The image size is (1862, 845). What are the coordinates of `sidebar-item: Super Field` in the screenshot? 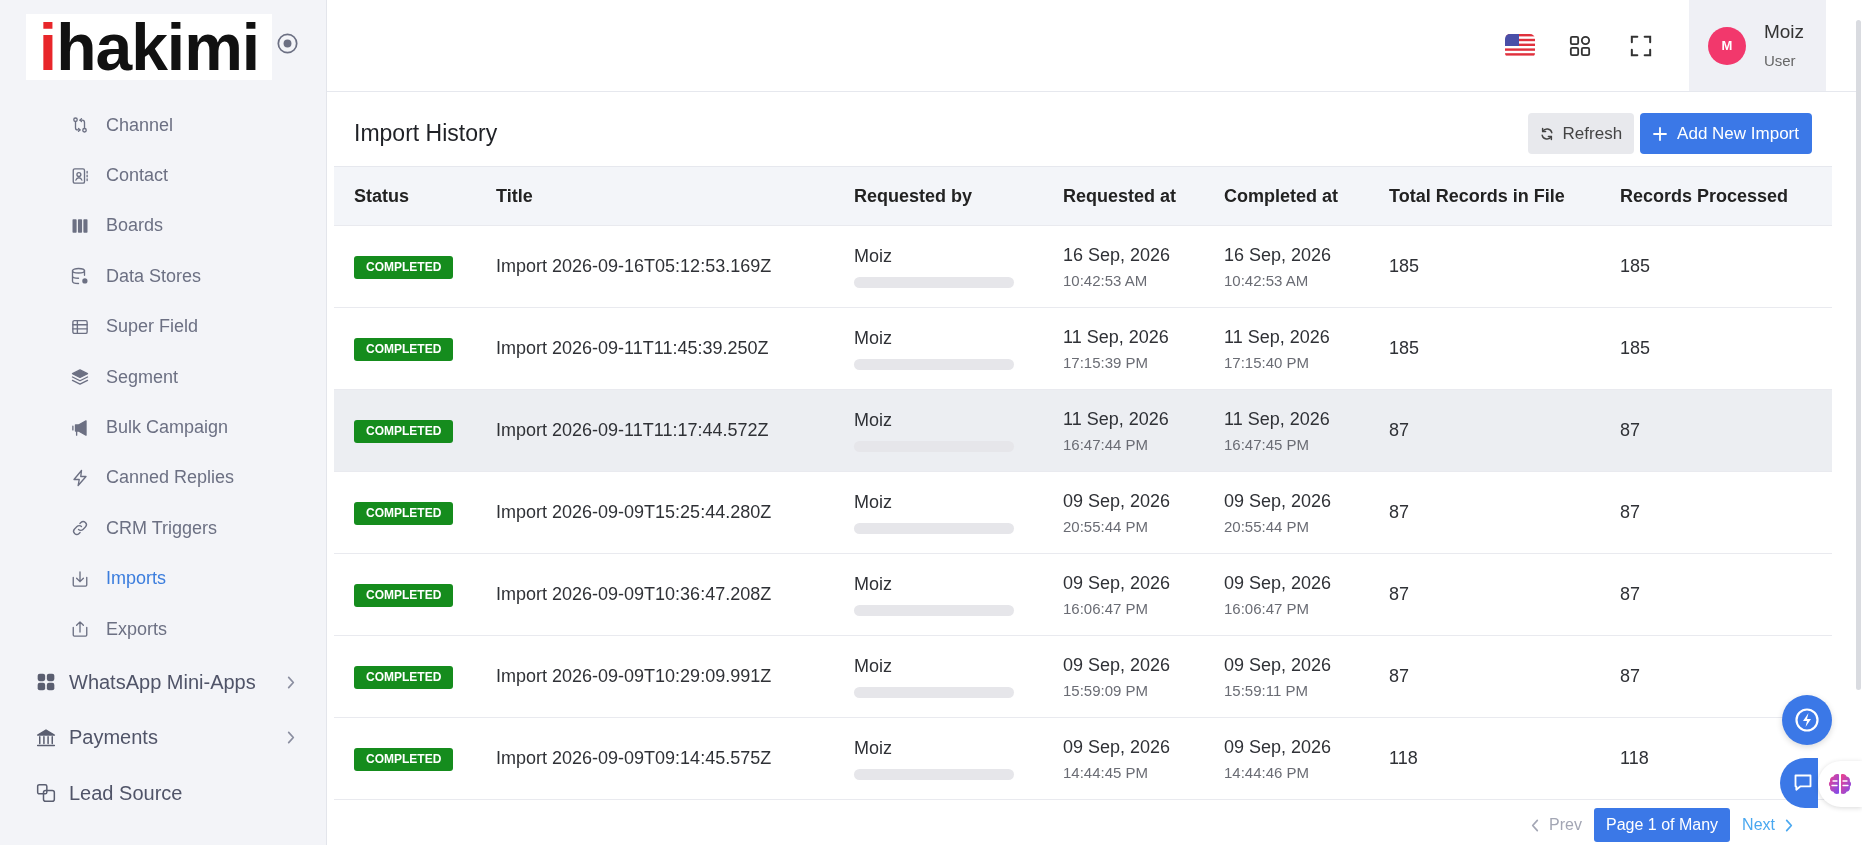 It's located at (163, 326).